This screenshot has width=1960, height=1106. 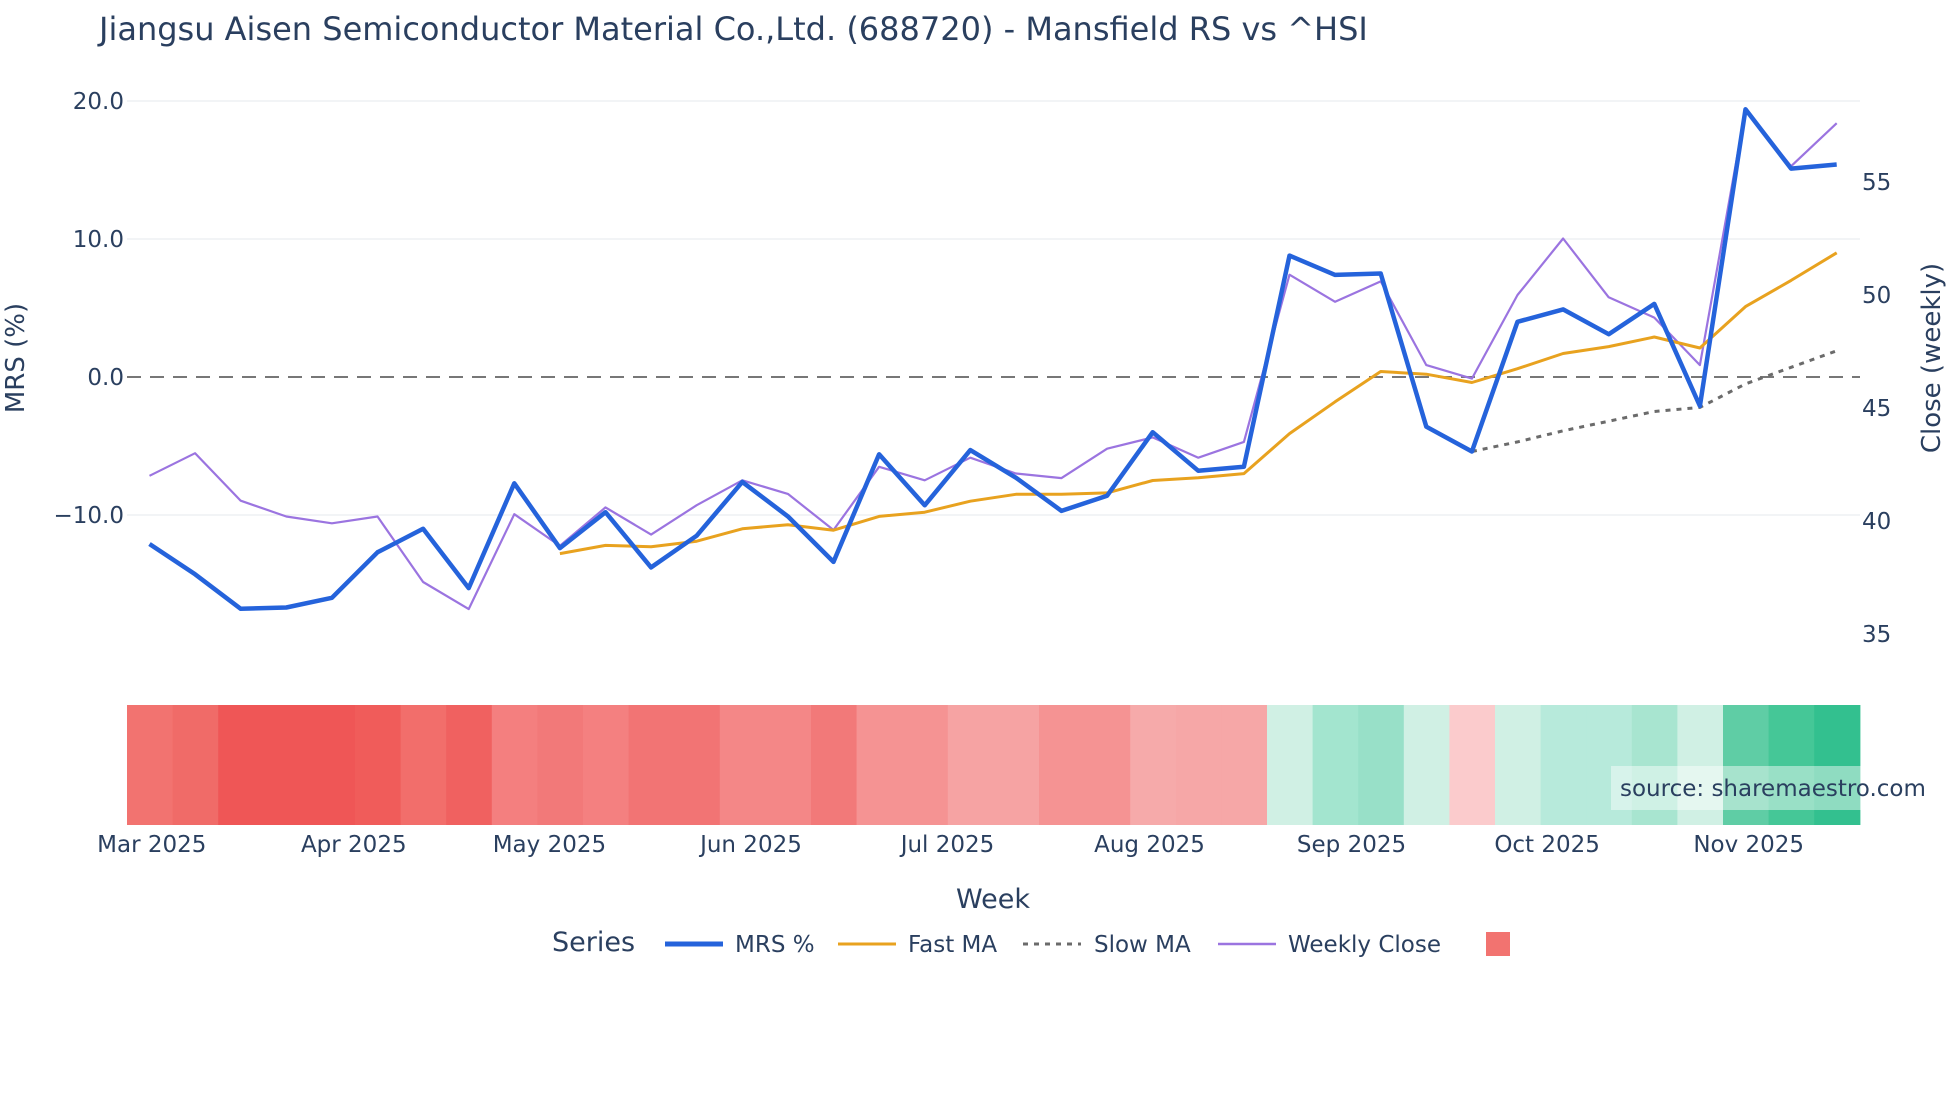 I want to click on y2-tick-label: 55, so click(x=1876, y=183).